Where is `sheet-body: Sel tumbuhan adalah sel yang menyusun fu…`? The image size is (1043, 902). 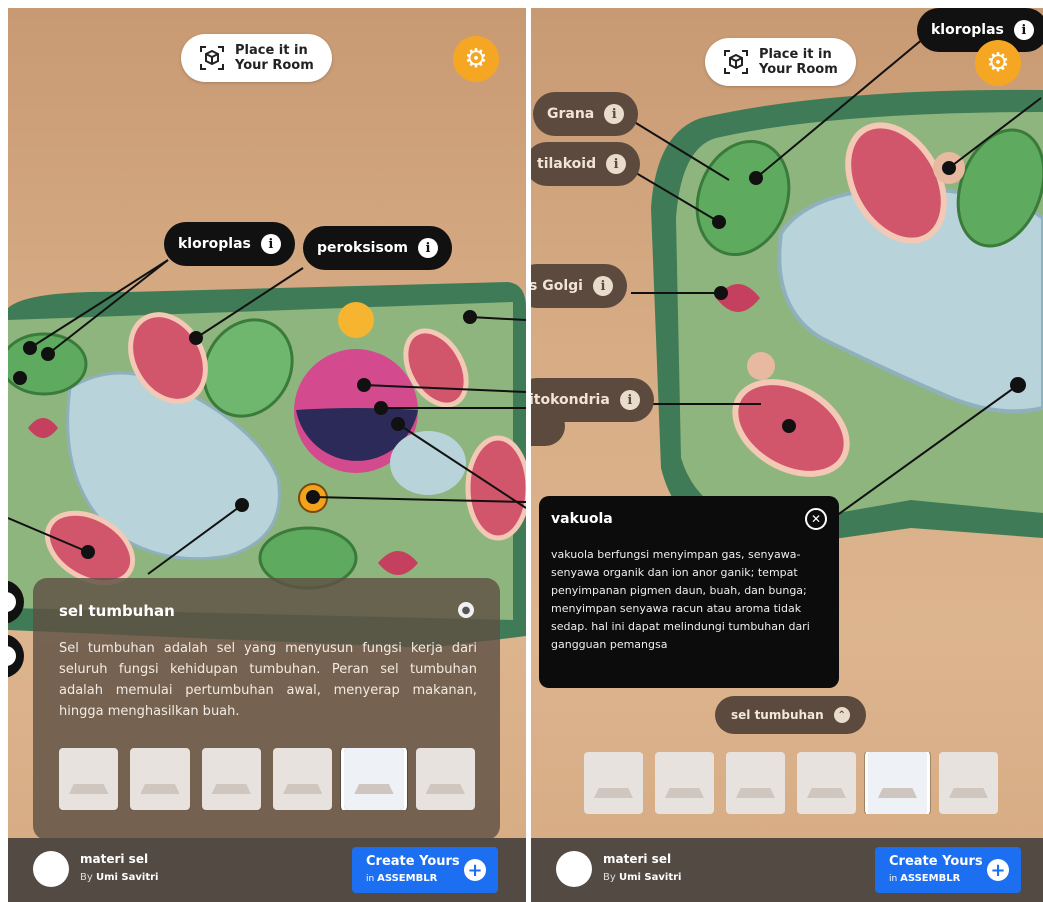
sheet-body: Sel tumbuhan adalah sel yang menyusun fu… is located at coordinates (268, 680).